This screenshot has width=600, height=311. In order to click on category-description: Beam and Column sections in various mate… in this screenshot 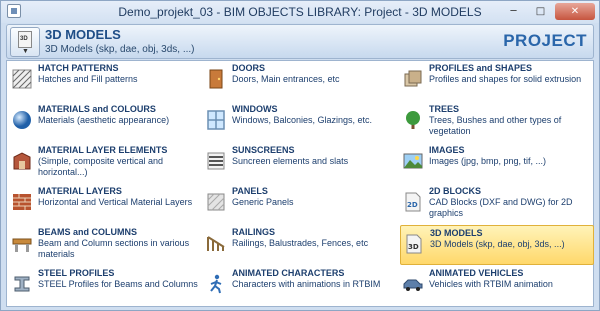, I will do `click(114, 248)`.